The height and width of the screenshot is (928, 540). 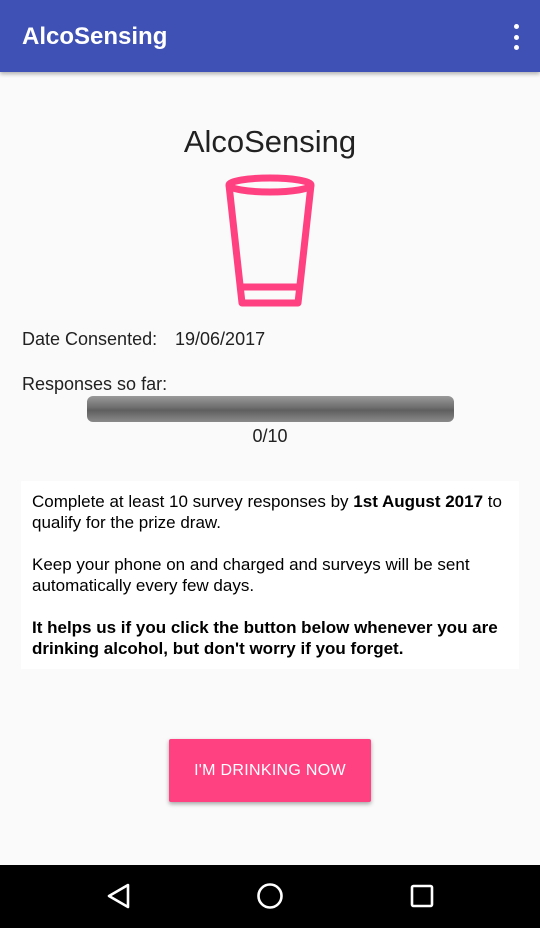 I want to click on page-heading: AlcoSensing, so click(x=270, y=141).